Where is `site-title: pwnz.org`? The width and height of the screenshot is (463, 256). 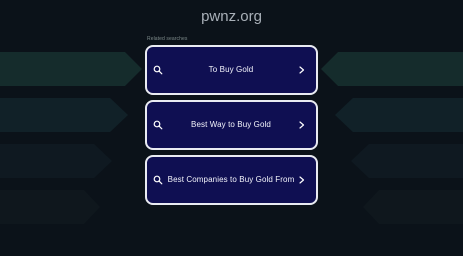
site-title: pwnz.org is located at coordinates (231, 16).